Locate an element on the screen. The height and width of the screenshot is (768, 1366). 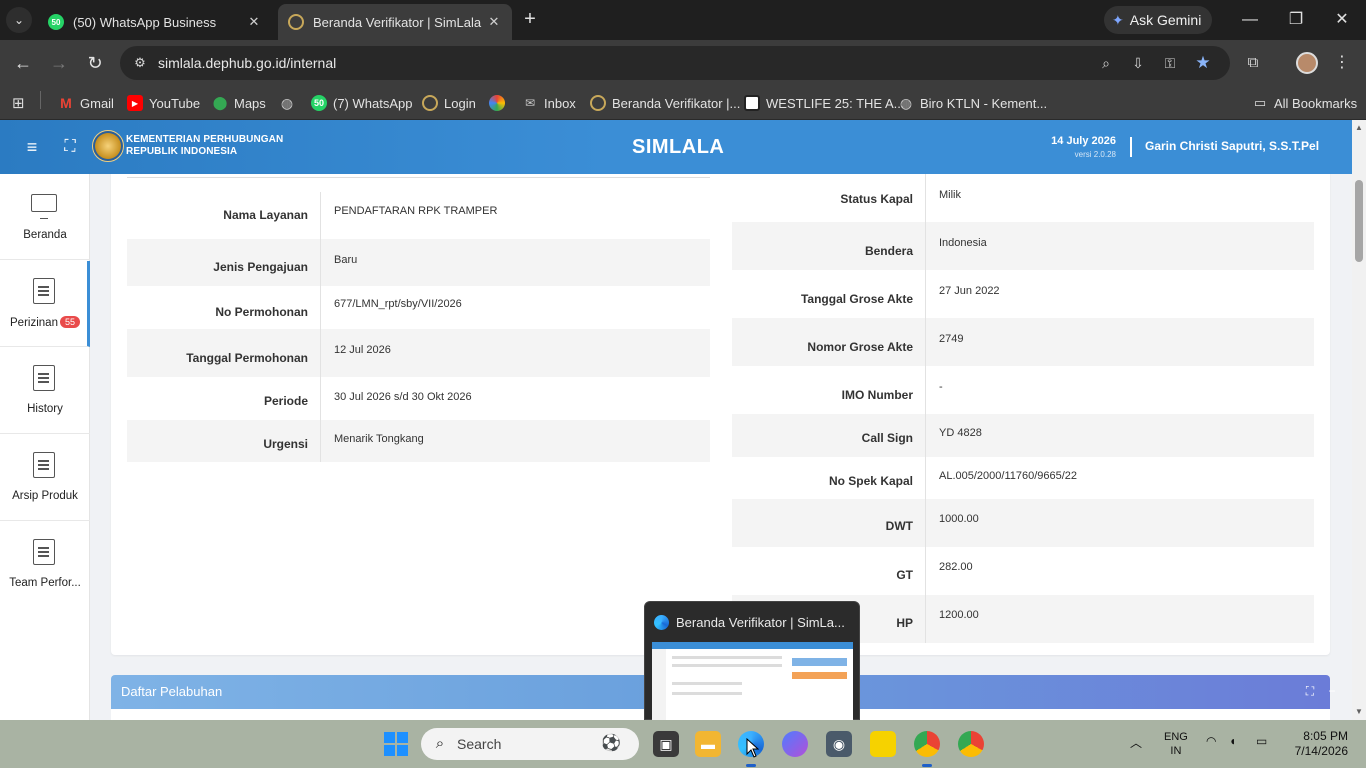
bookmark-inbox: ✉ Inbox is located at coordinates (549, 103).